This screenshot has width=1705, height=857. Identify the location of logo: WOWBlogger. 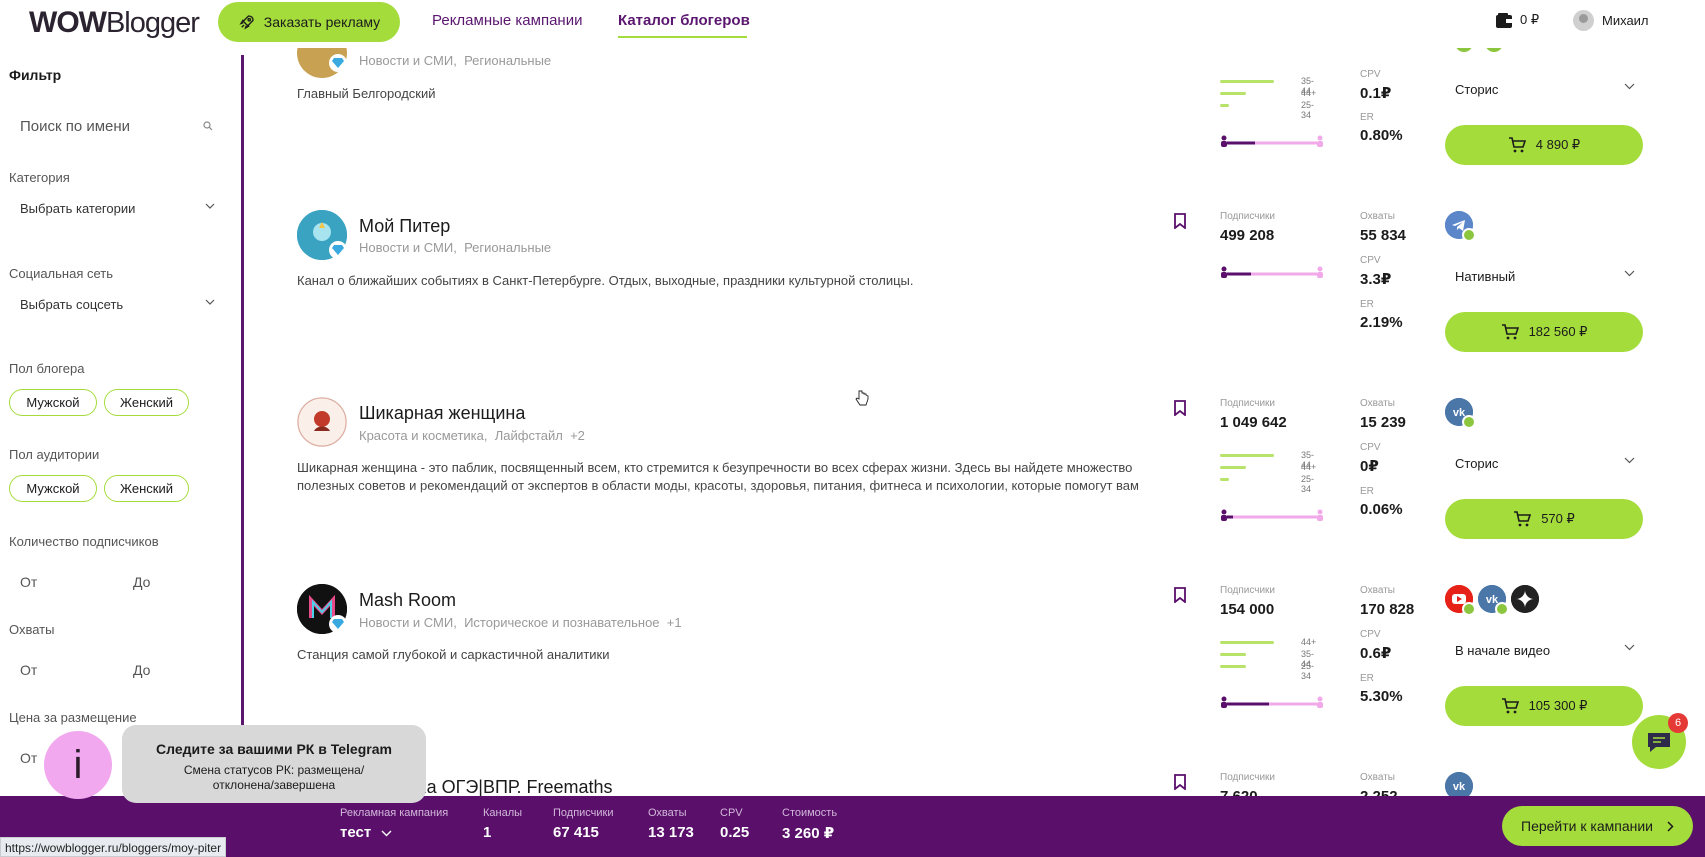
(114, 23).